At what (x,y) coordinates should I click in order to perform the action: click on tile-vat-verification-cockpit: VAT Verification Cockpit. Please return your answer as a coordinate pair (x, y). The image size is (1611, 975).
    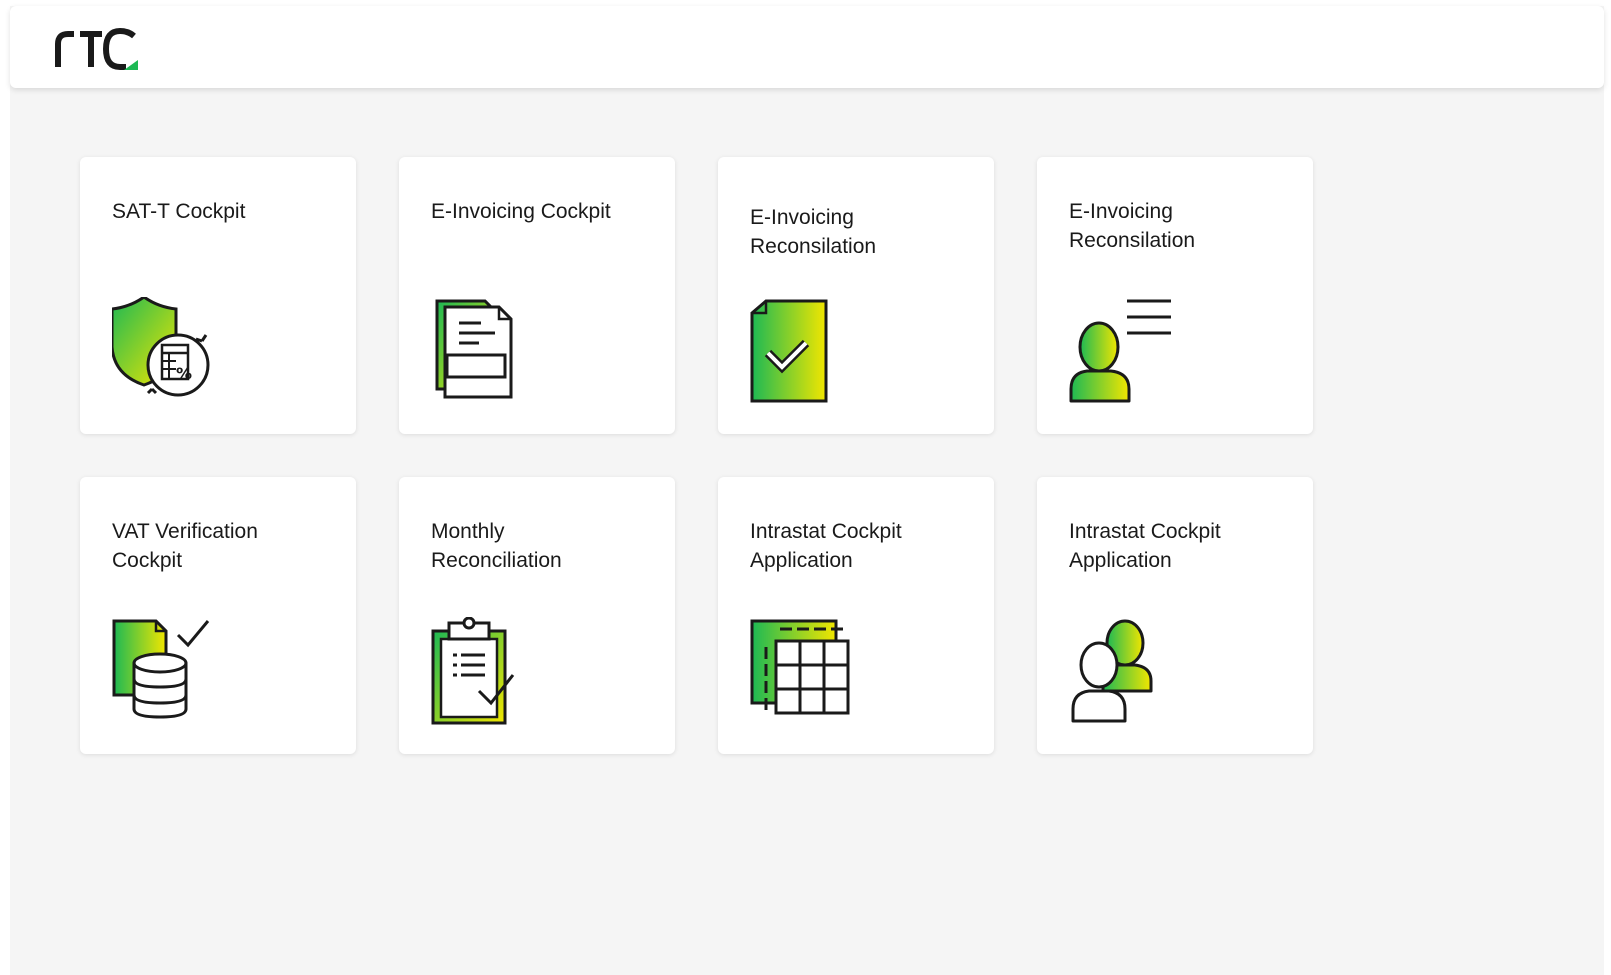
    Looking at the image, I should click on (218, 615).